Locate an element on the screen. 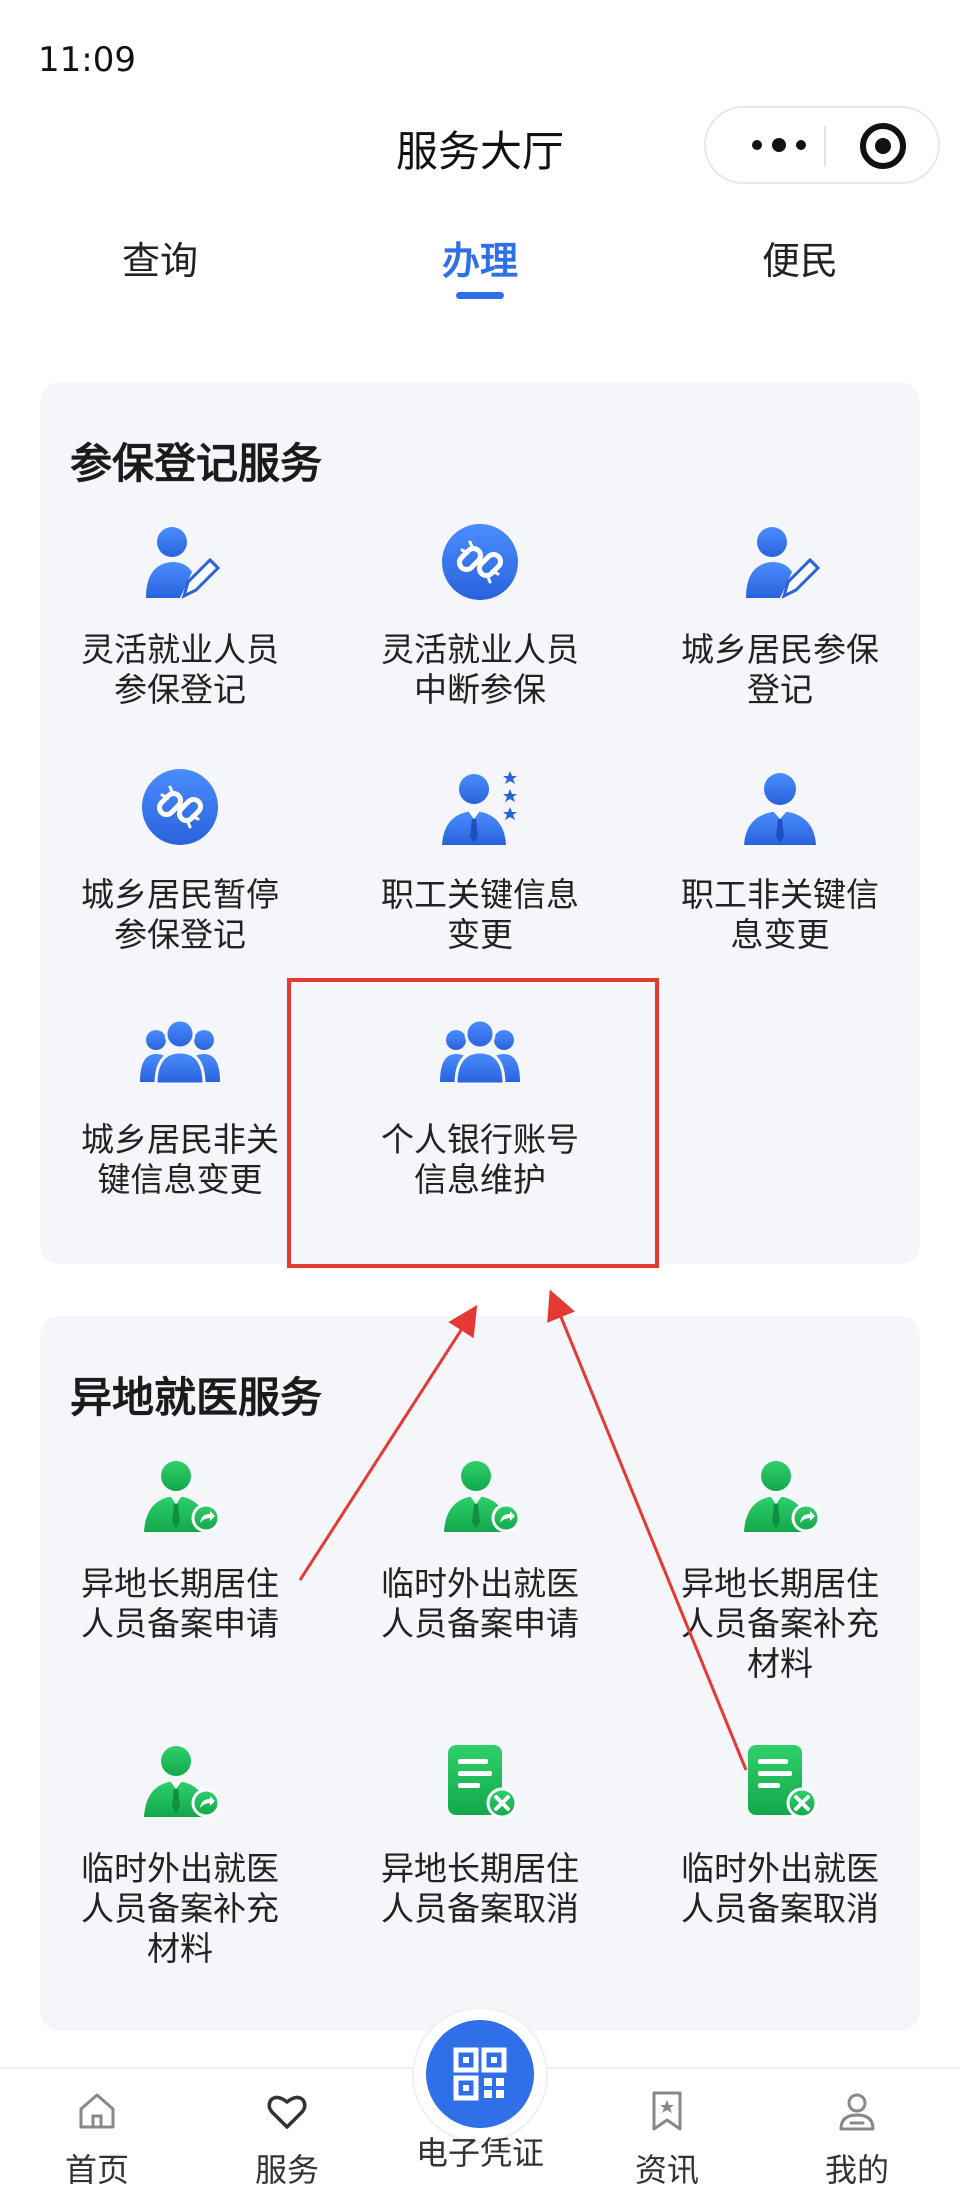 This screenshot has height=2187, width=960. highlight-box is located at coordinates (473, 1123).